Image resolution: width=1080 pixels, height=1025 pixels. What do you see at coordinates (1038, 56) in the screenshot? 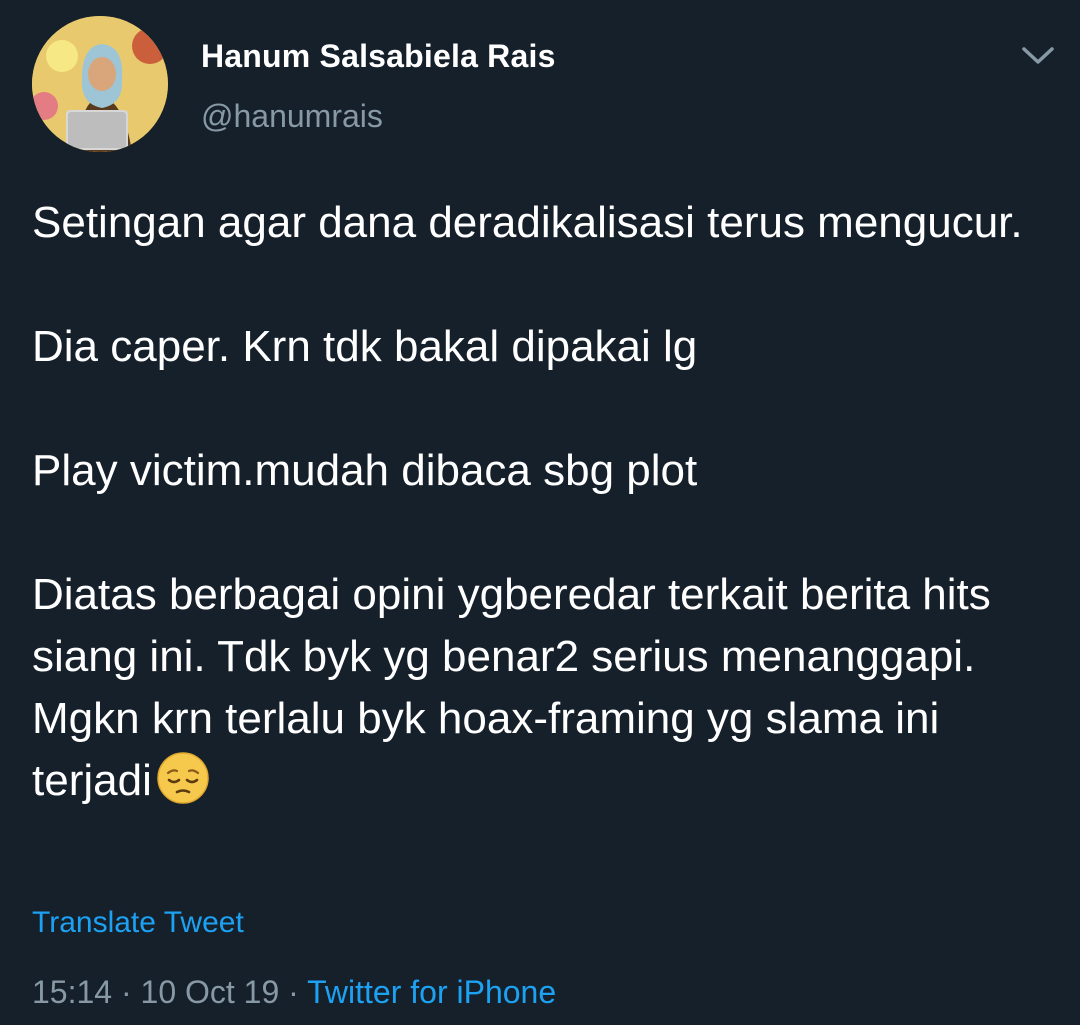
I see `chevron-down-icon` at bounding box center [1038, 56].